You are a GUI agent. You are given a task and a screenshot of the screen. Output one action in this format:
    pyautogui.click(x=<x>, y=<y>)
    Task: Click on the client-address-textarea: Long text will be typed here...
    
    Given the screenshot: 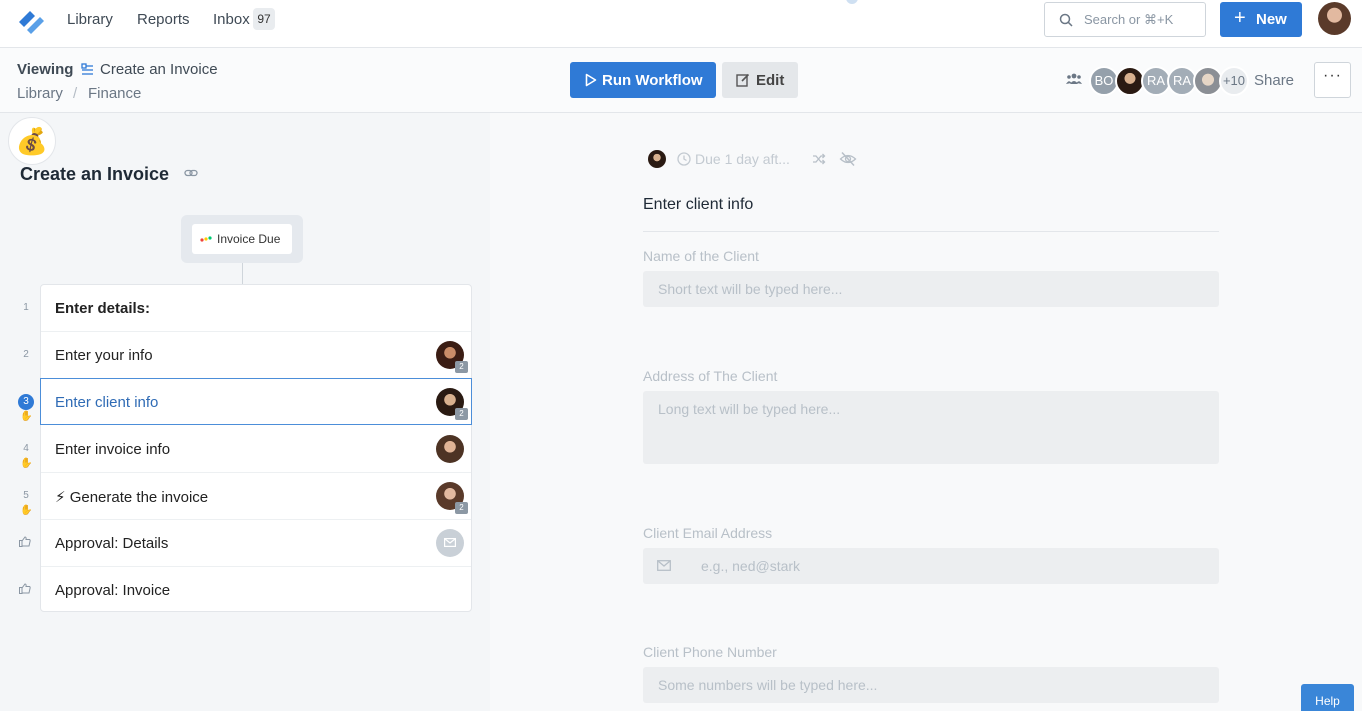 What is the action you would take?
    pyautogui.click(x=931, y=427)
    